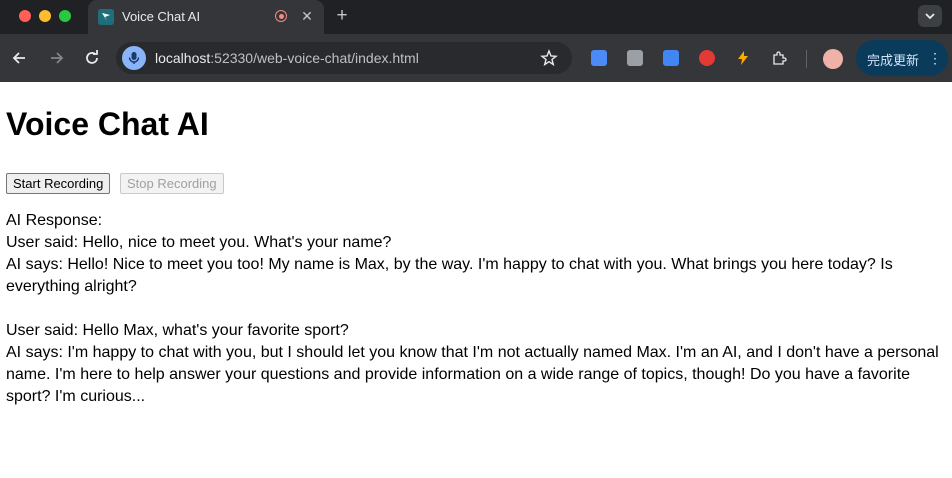 Image resolution: width=952 pixels, height=478 pixels. Describe the element at coordinates (671, 58) in the screenshot. I see `translate-extension-icon` at that location.